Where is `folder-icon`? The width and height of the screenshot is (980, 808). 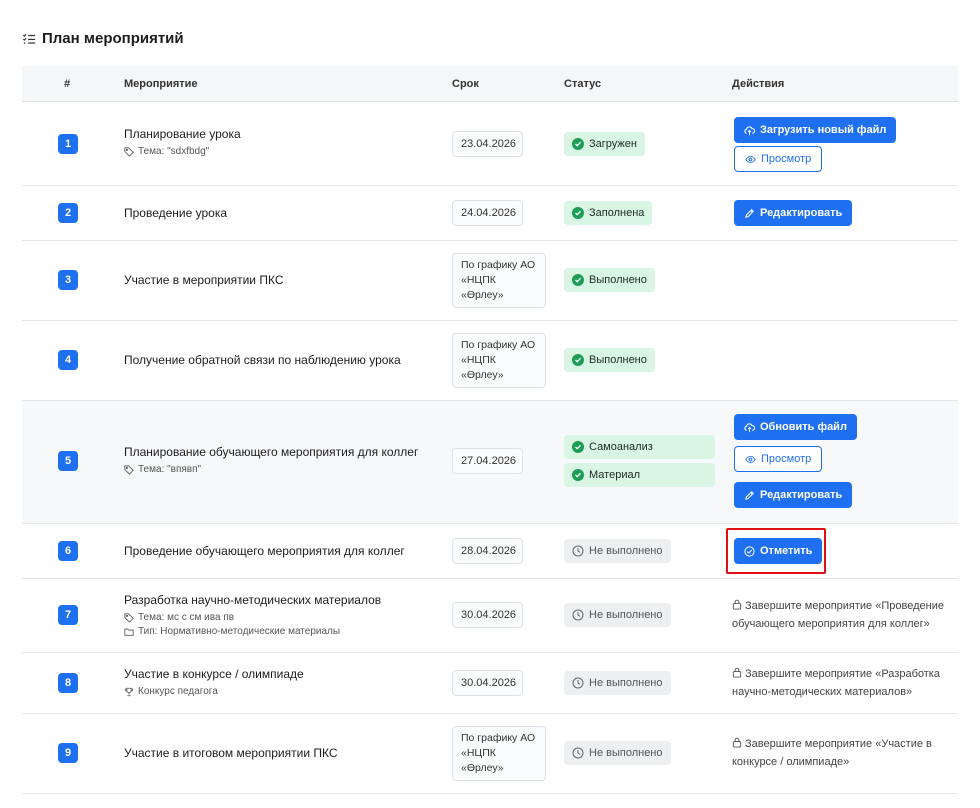 folder-icon is located at coordinates (129, 632).